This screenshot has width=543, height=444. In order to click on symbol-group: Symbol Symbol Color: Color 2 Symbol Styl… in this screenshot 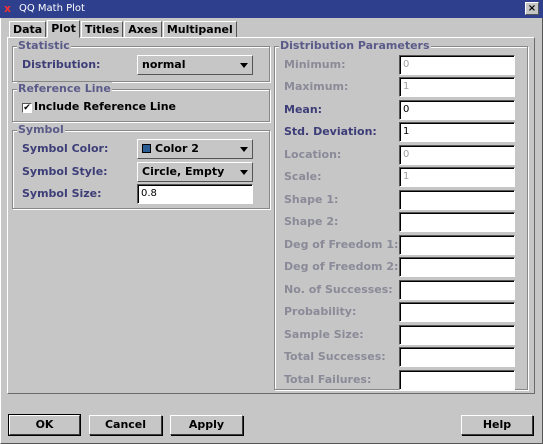, I will do `click(141, 166)`.